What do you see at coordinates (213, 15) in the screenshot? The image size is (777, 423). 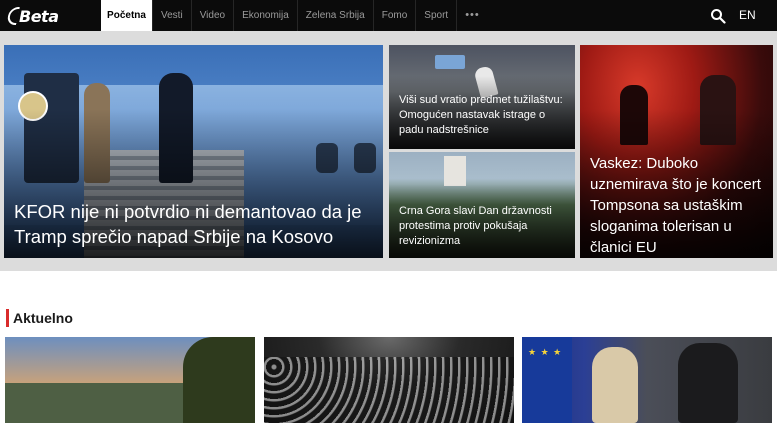 I see `nav-item-video: Video` at bounding box center [213, 15].